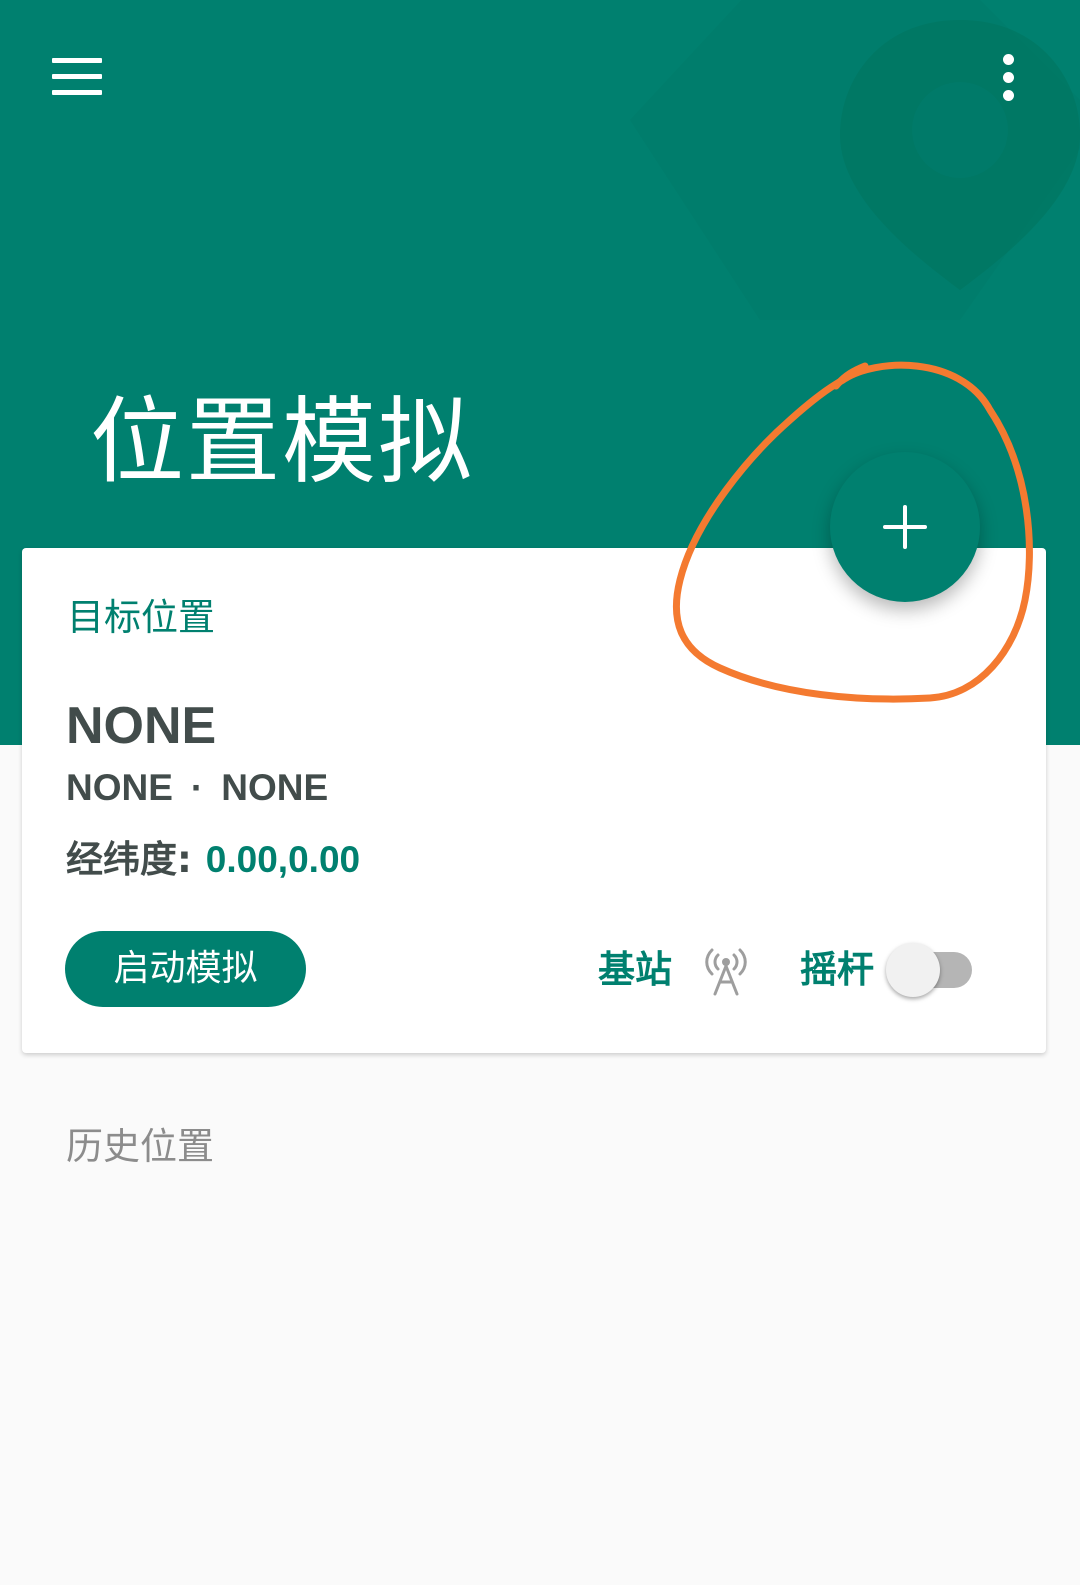 This screenshot has height=1585, width=1080. What do you see at coordinates (837, 969) in the screenshot?
I see `joystick-label: 摇杆` at bounding box center [837, 969].